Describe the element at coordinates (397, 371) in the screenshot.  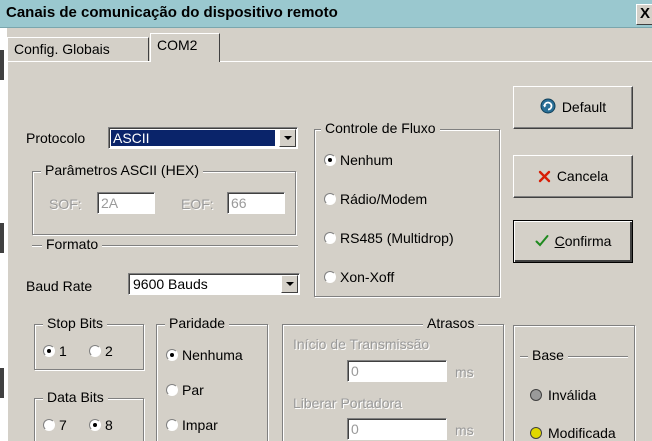
I see `inicio-transmissao-input: 0` at that location.